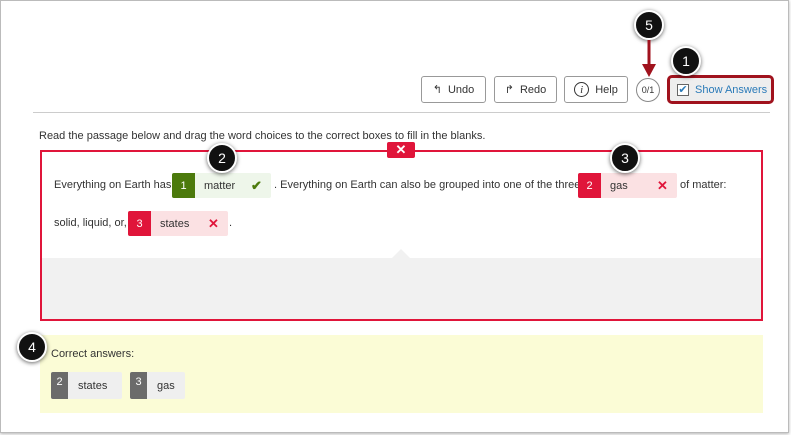 The height and width of the screenshot is (435, 791). Describe the element at coordinates (86, 385) in the screenshot. I see `answer-chip: 2 states` at that location.